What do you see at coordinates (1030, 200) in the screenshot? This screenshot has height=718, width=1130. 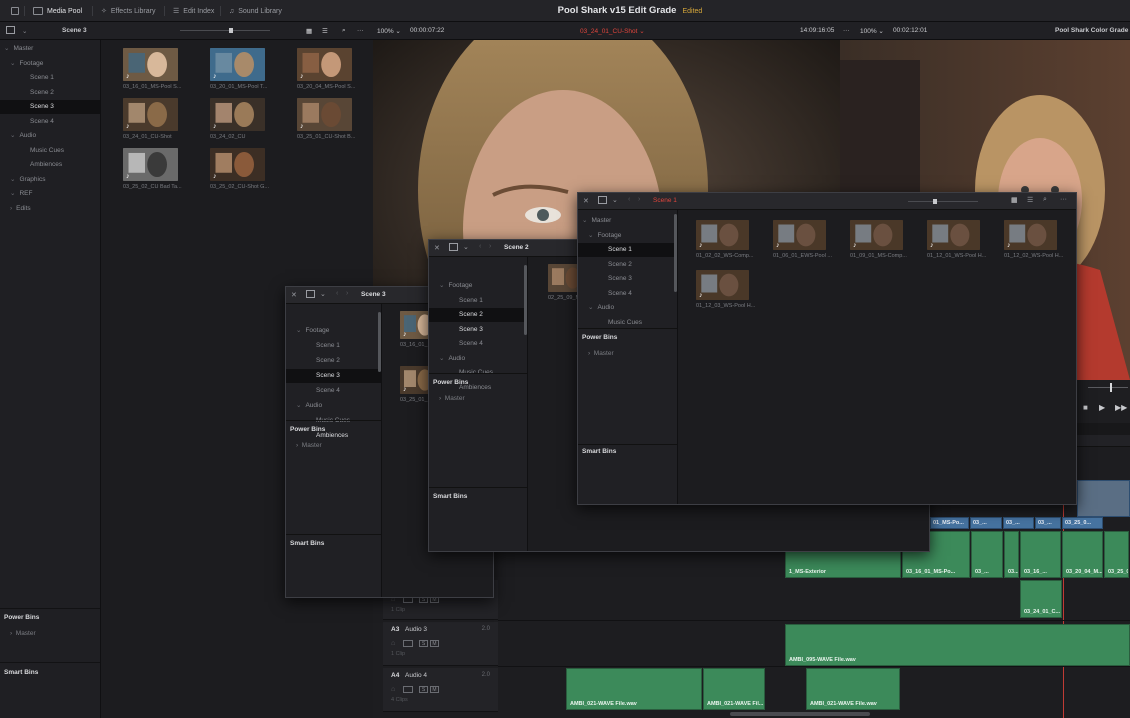 I see `list-view-icon: ☰` at bounding box center [1030, 200].